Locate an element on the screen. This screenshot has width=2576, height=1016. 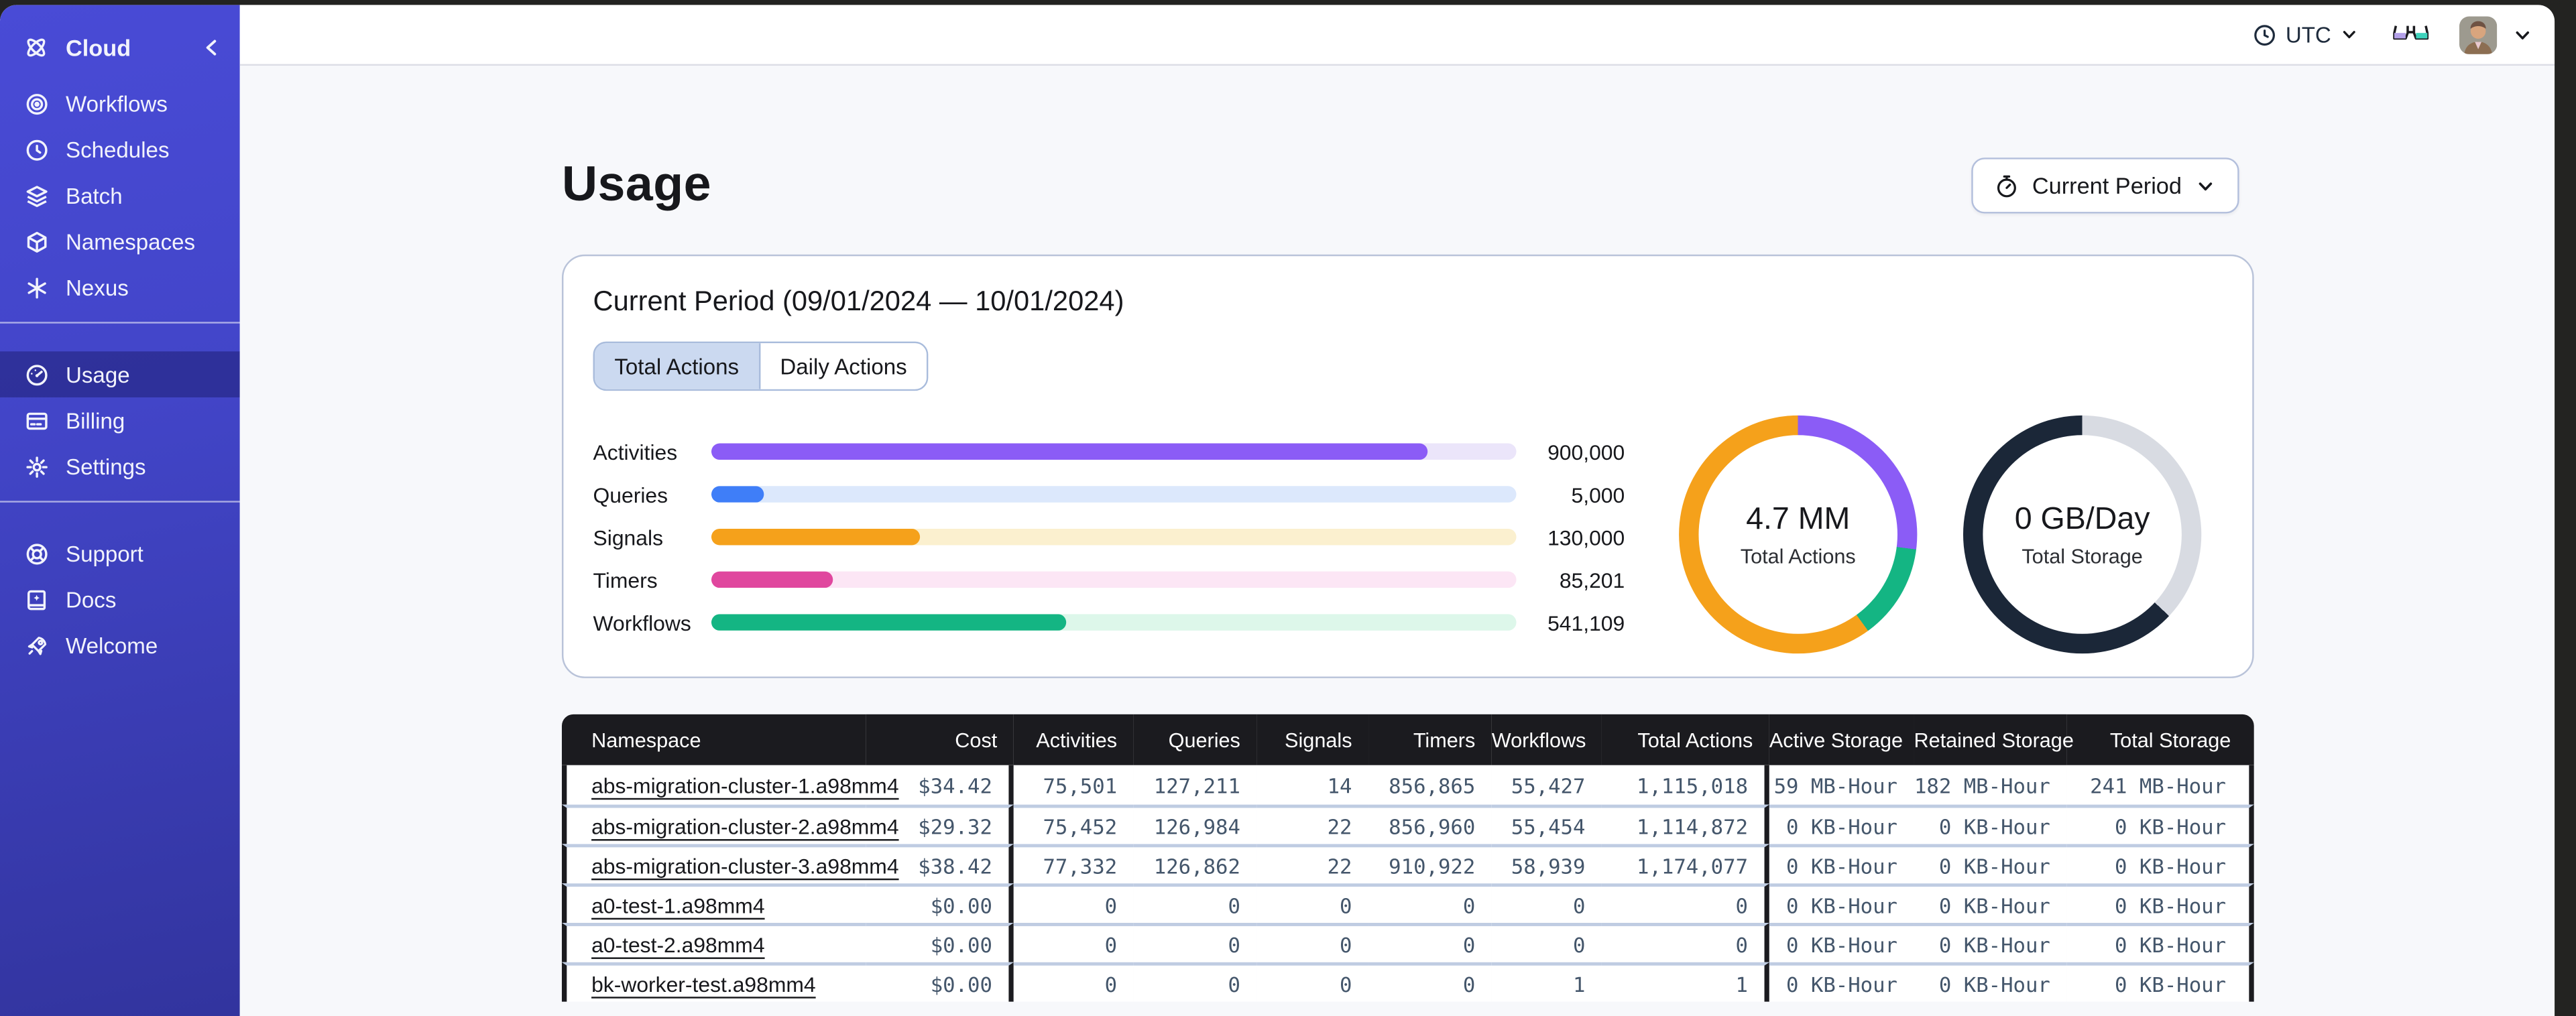
col-header-timers: Timers is located at coordinates (1430, 740).